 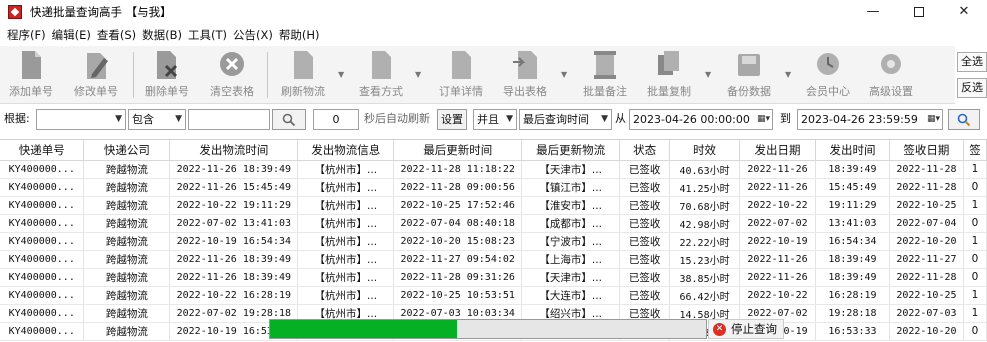 What do you see at coordinates (746, 329) in the screenshot?
I see `stop-query-button: ✕ 停止查询` at bounding box center [746, 329].